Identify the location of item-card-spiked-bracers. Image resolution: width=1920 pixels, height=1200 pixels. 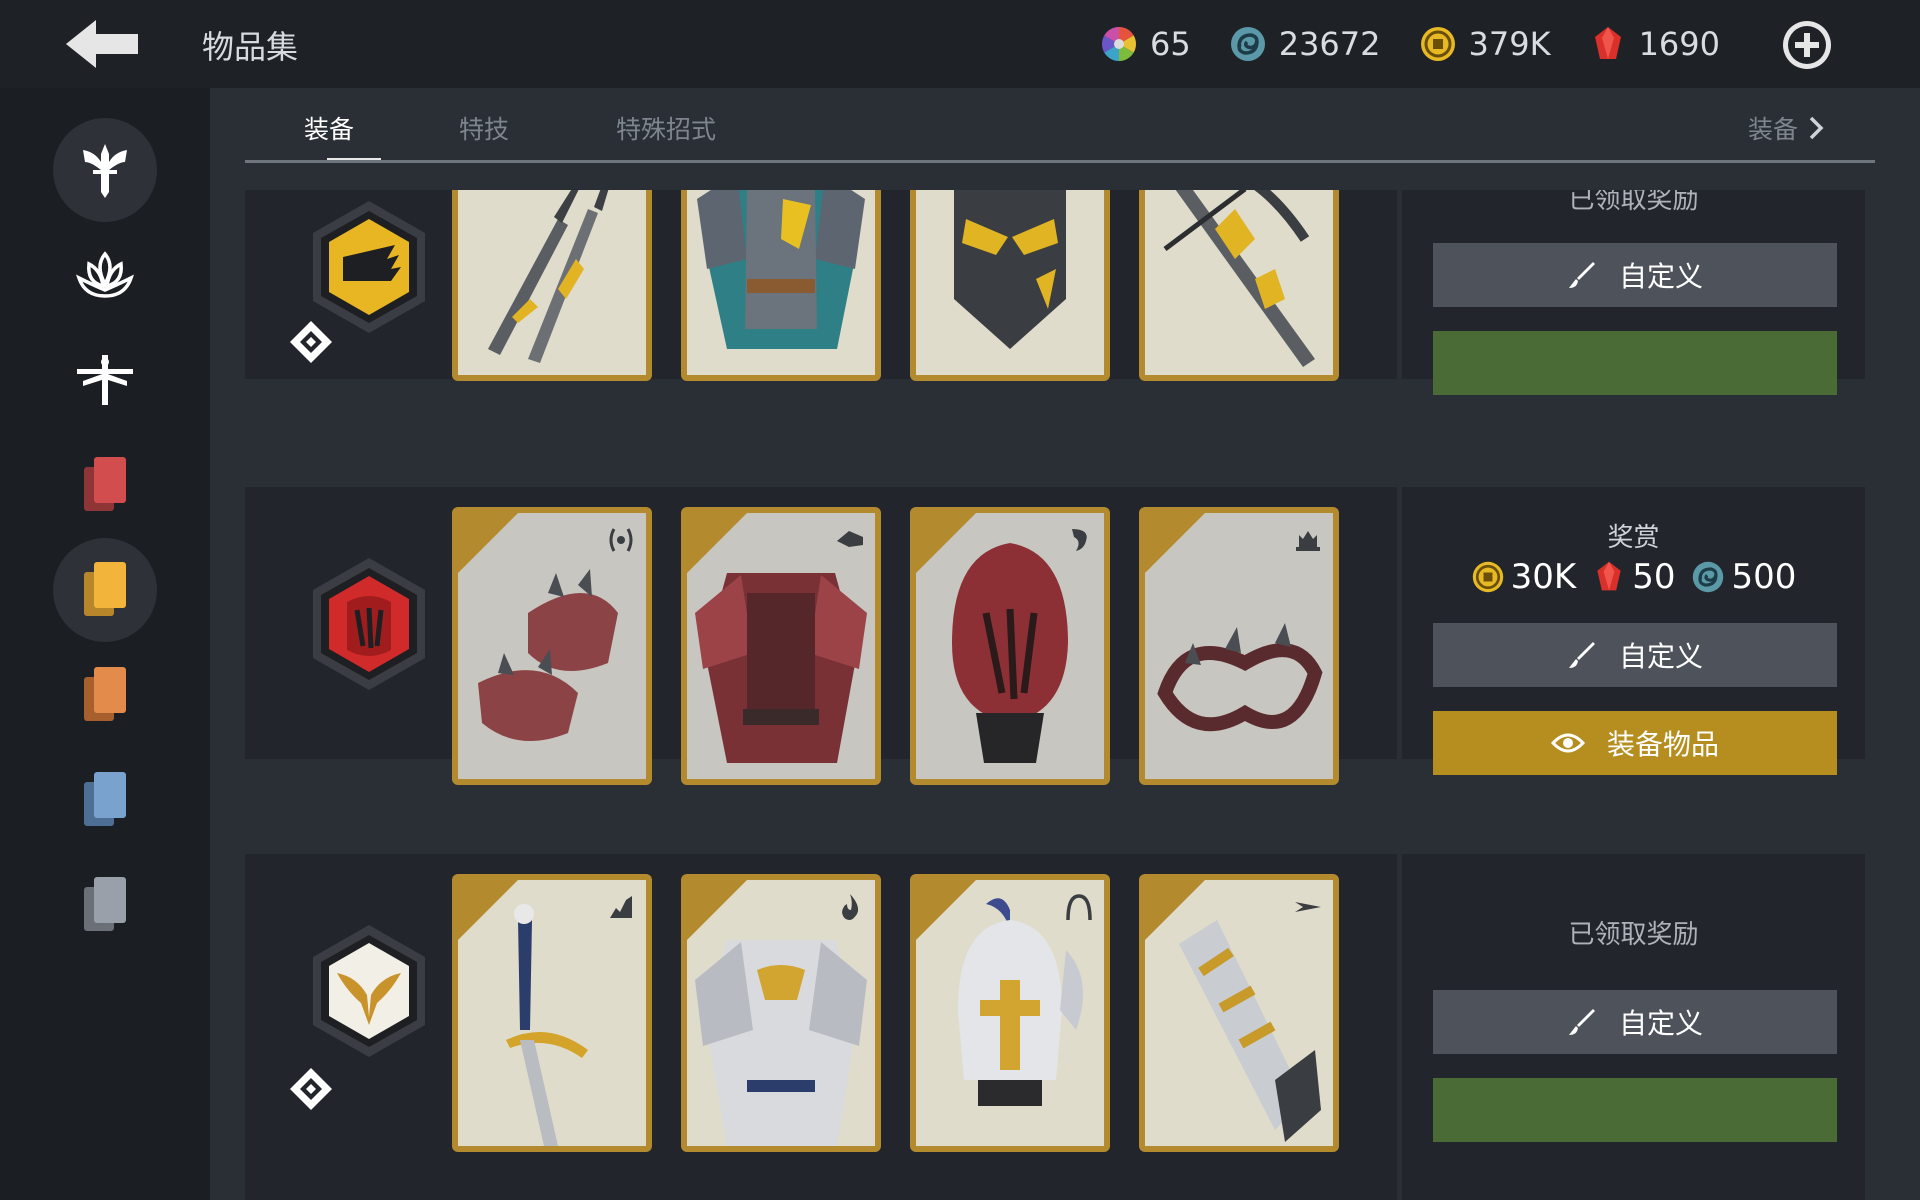
(552, 646).